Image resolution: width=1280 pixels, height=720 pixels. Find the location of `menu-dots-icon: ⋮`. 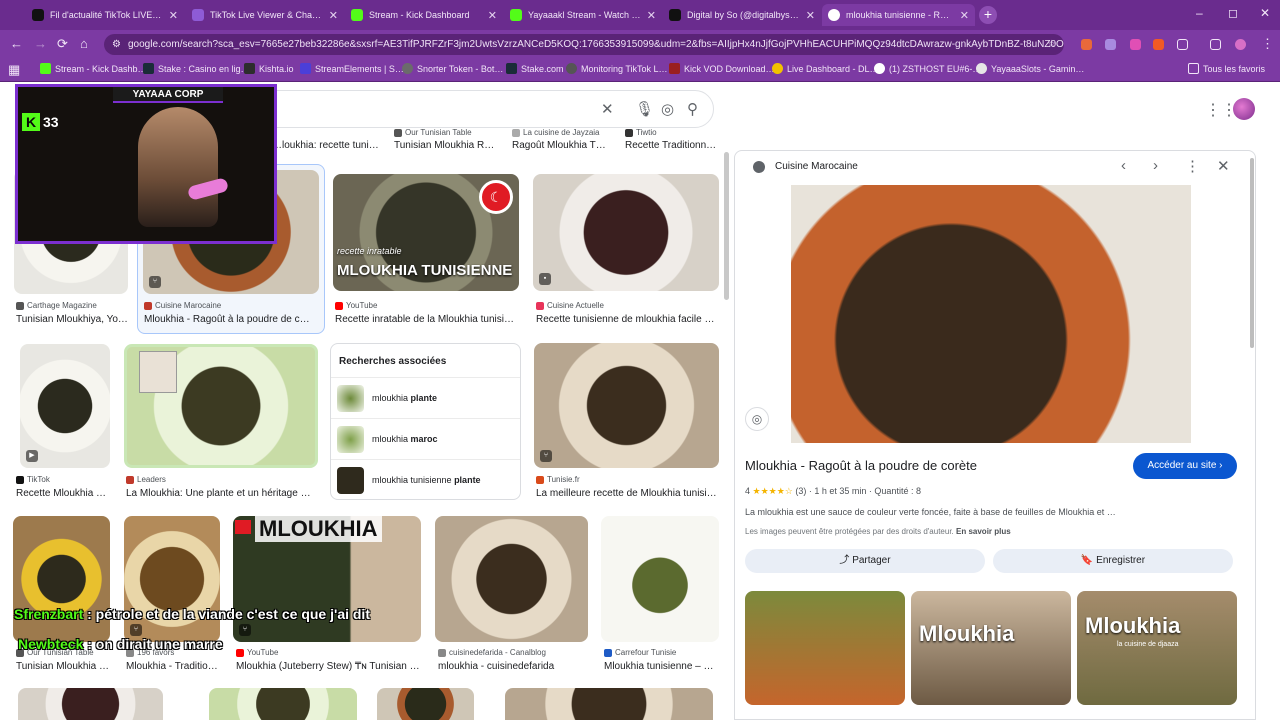

menu-dots-icon: ⋮ is located at coordinates (1267, 44).